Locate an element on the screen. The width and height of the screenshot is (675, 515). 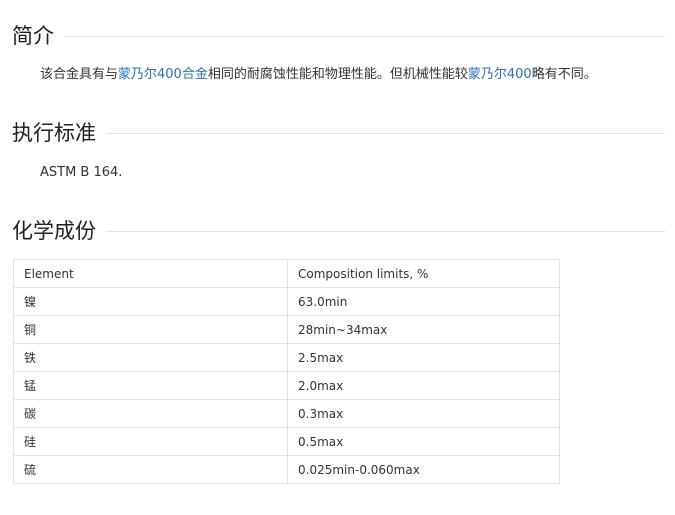
element-cell: 碳 is located at coordinates (150, 413).